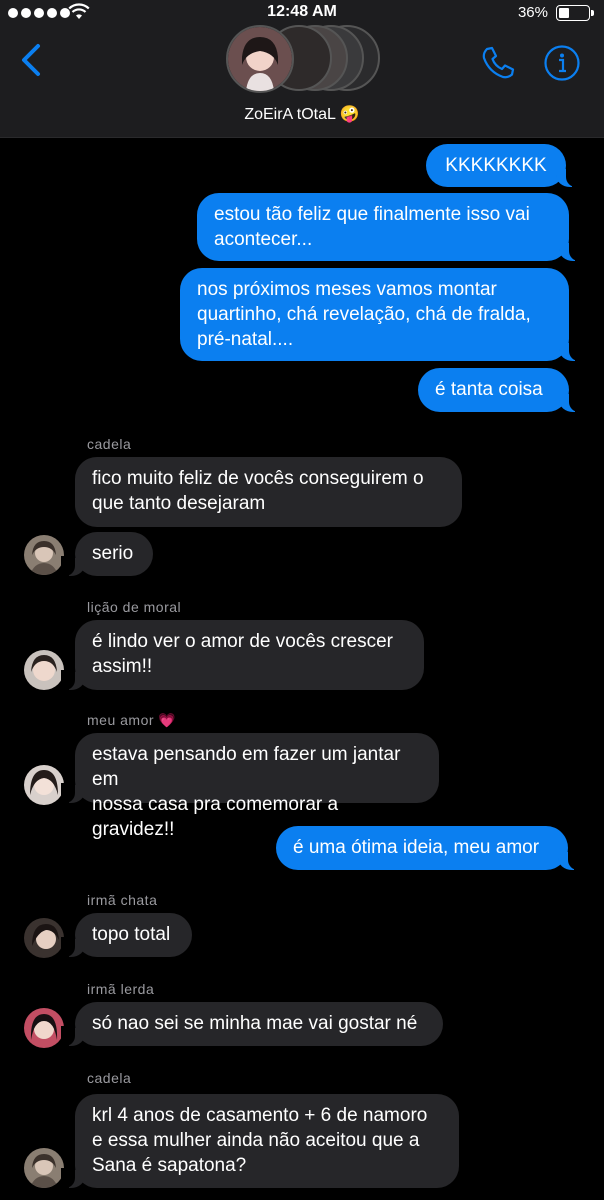 The height and width of the screenshot is (1200, 604). What do you see at coordinates (302, 114) in the screenshot?
I see `group-name: ZoEirA tOtaL 🤪` at bounding box center [302, 114].